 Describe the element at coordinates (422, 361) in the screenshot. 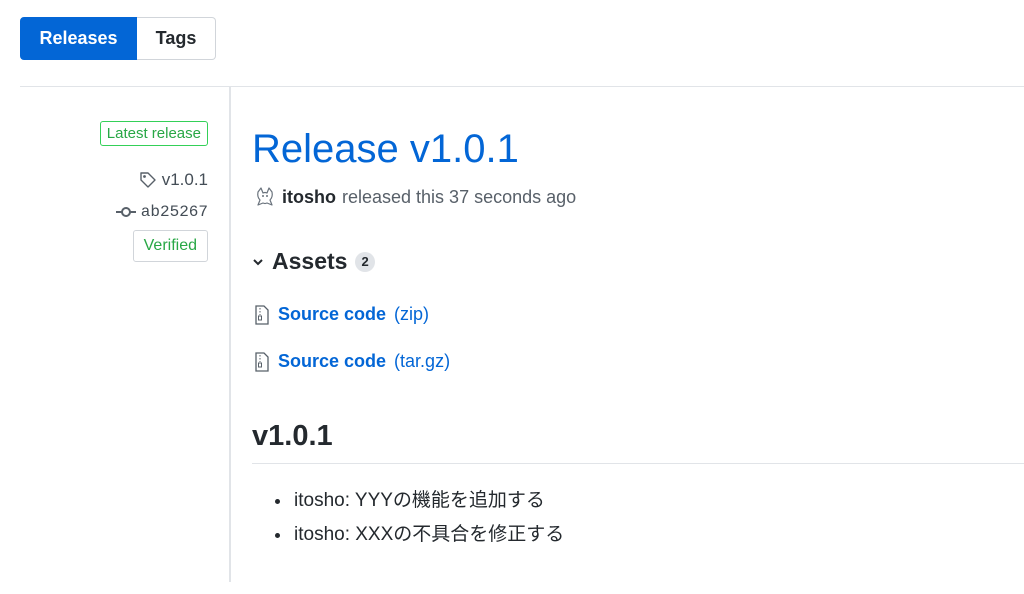

I see `asset-ext: (tar.gz)` at that location.